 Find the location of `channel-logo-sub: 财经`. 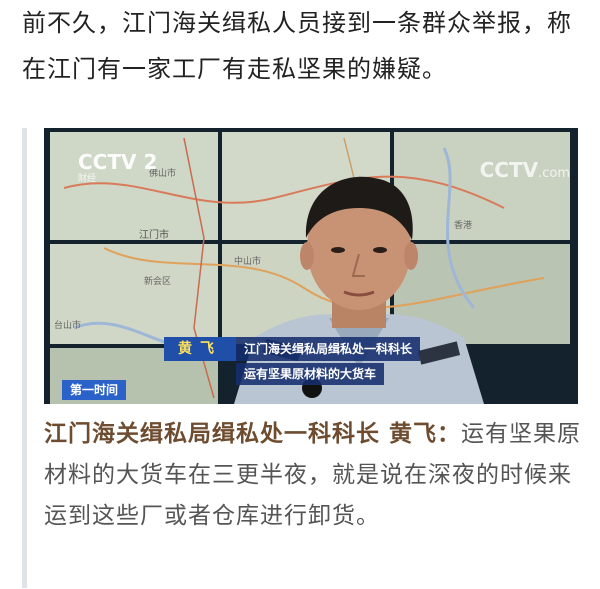

channel-logo-sub: 财经 is located at coordinates (87, 179).